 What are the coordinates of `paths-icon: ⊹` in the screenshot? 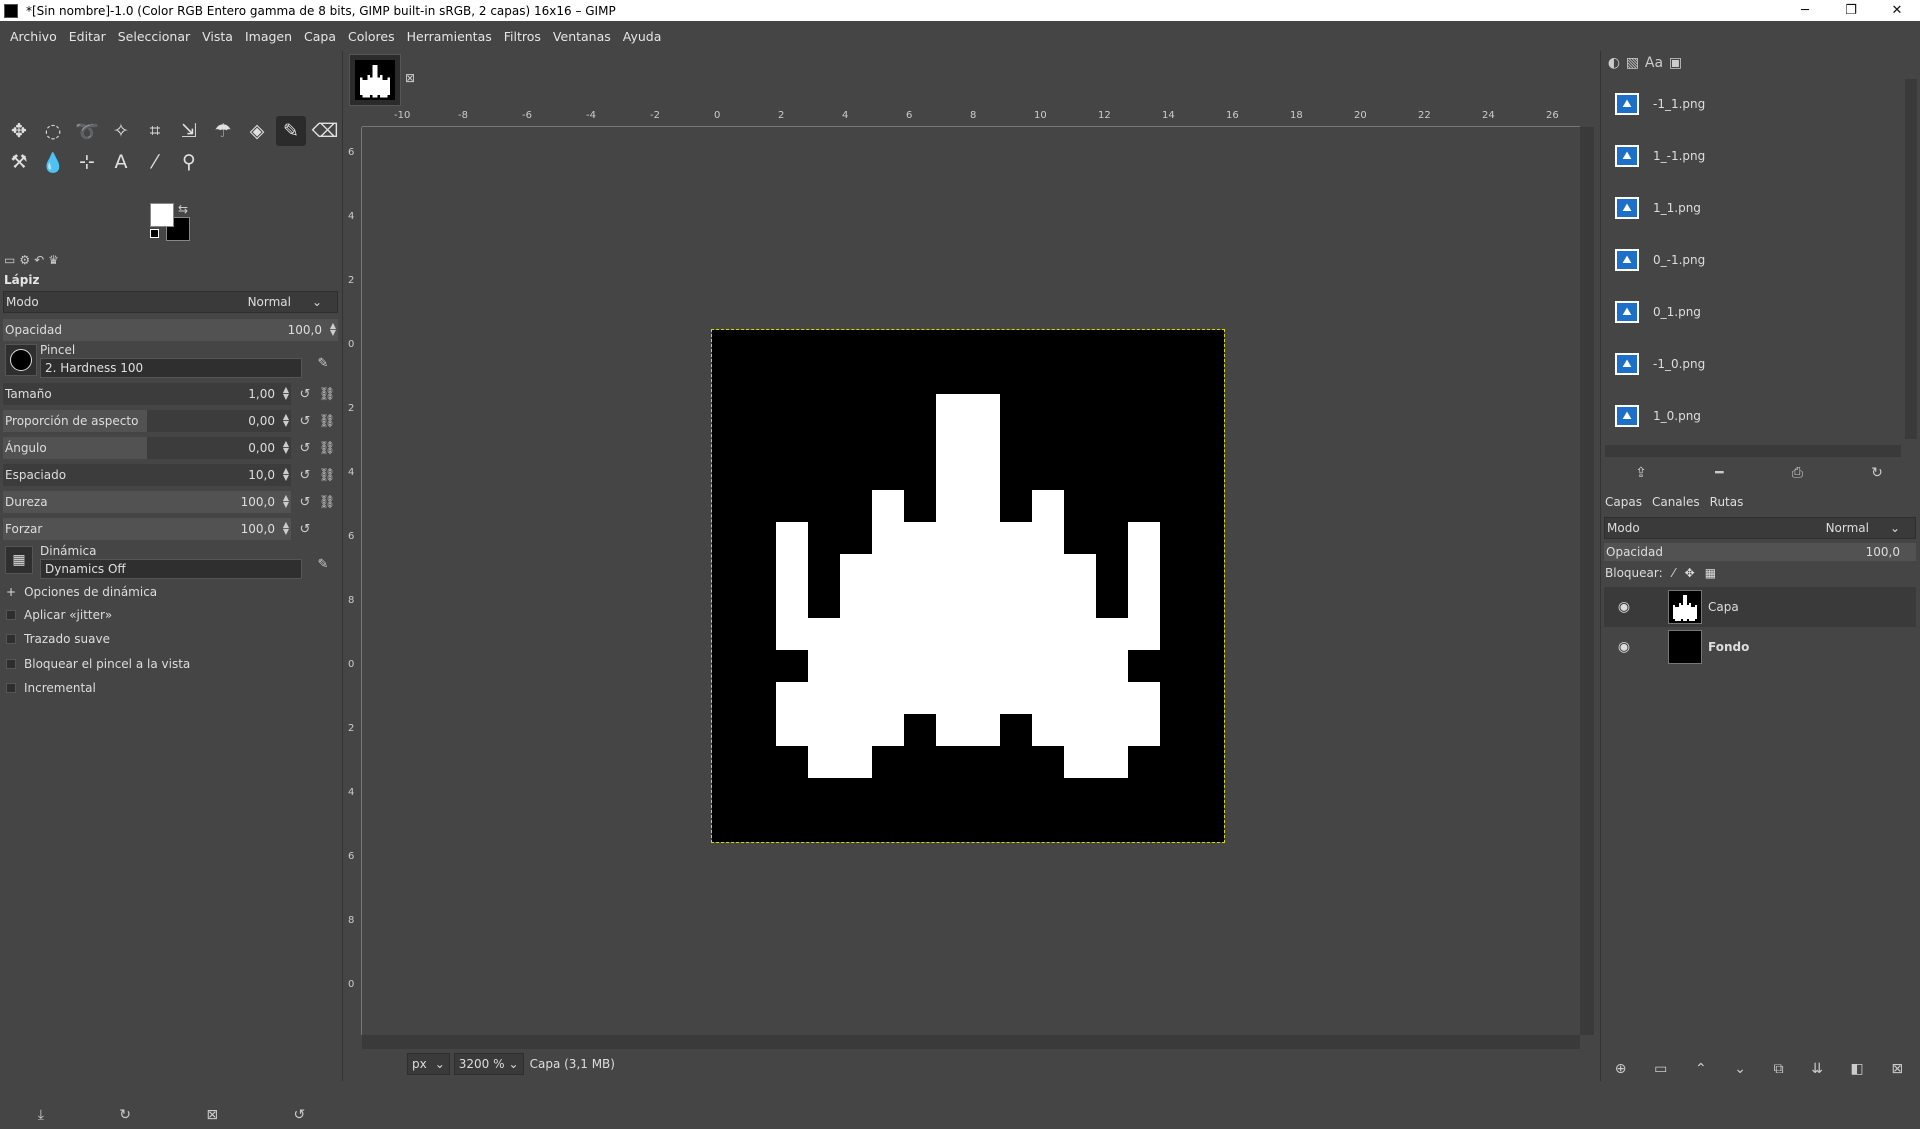 It's located at (87, 162).